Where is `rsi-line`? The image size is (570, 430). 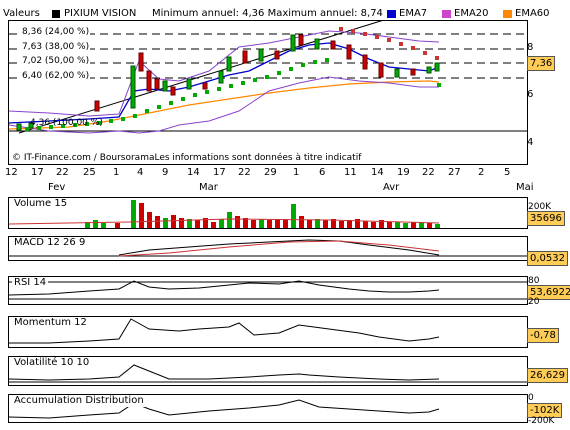 rsi-line is located at coordinates (224, 288).